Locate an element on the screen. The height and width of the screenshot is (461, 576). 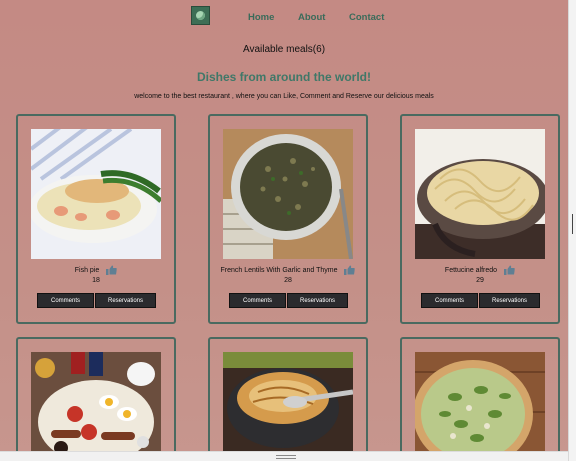
meal-name: Fettucine alfredo is located at coordinates (471, 270).